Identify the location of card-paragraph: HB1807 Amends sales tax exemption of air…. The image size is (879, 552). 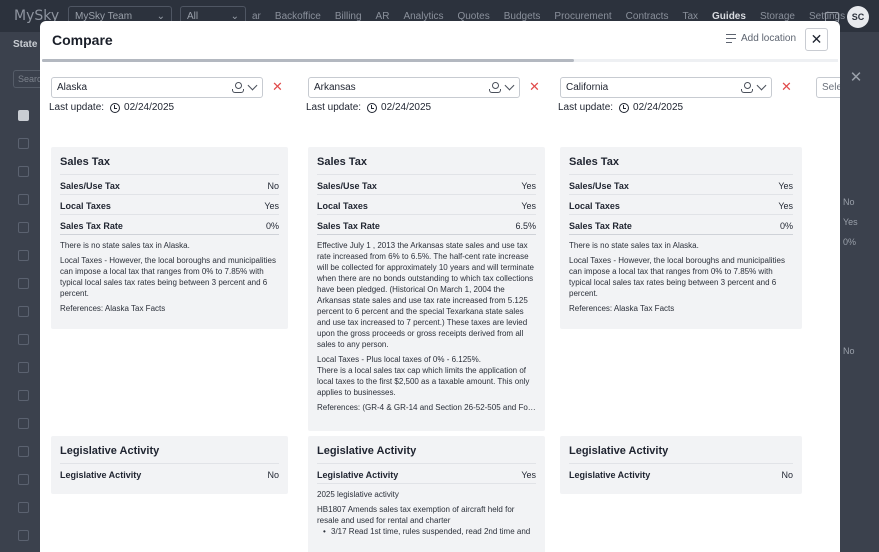
(416, 515).